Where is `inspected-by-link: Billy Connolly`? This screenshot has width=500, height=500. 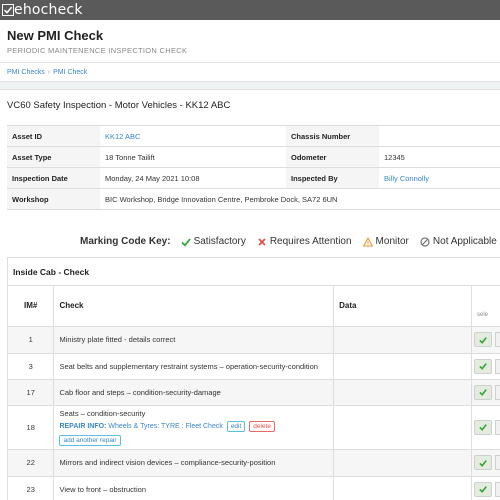 inspected-by-link: Billy Connolly is located at coordinates (406, 178).